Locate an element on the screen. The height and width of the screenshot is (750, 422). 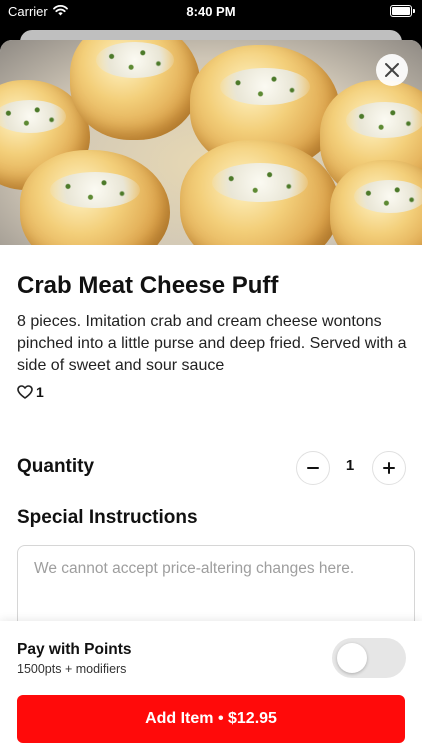
like-button: 1 is located at coordinates (30, 392).